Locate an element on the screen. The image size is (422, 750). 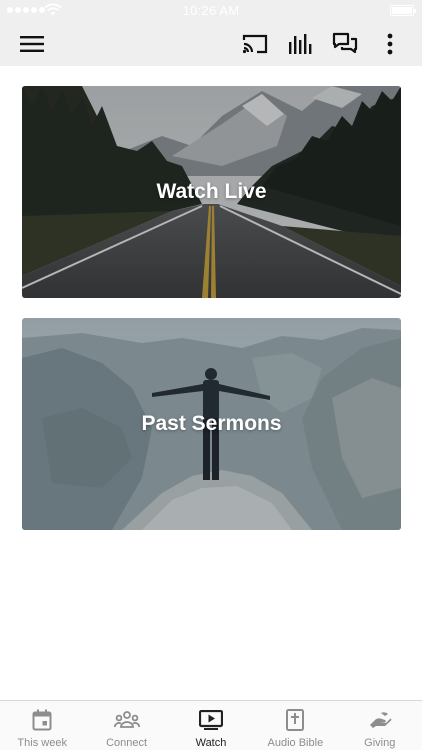
chat-button is located at coordinates (345, 44).